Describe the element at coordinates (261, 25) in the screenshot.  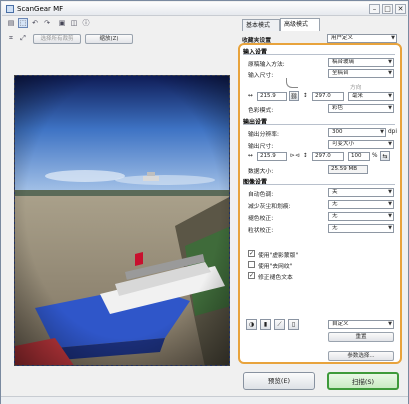
I see `tab-basic-mode: 基本模式` at that location.